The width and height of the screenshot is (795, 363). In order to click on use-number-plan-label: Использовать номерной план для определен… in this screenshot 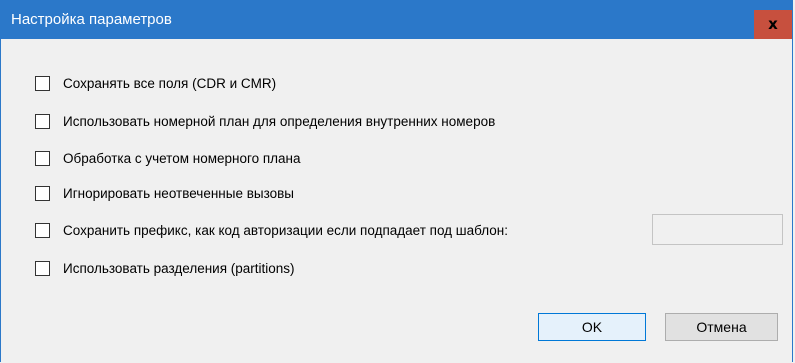, I will do `click(279, 121)`.